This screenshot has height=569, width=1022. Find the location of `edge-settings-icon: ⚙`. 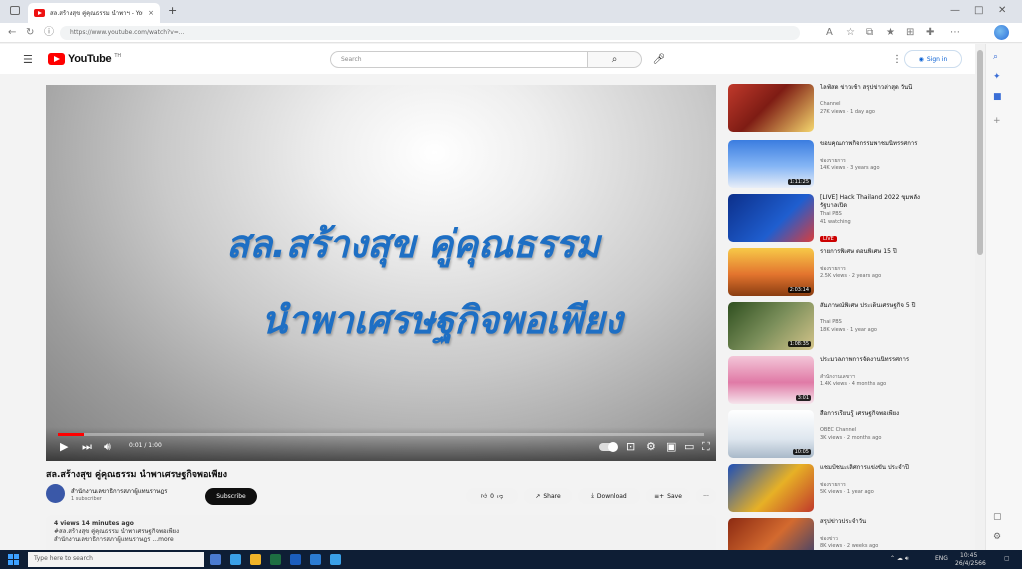

edge-settings-icon: ⚙ is located at coordinates (997, 537).